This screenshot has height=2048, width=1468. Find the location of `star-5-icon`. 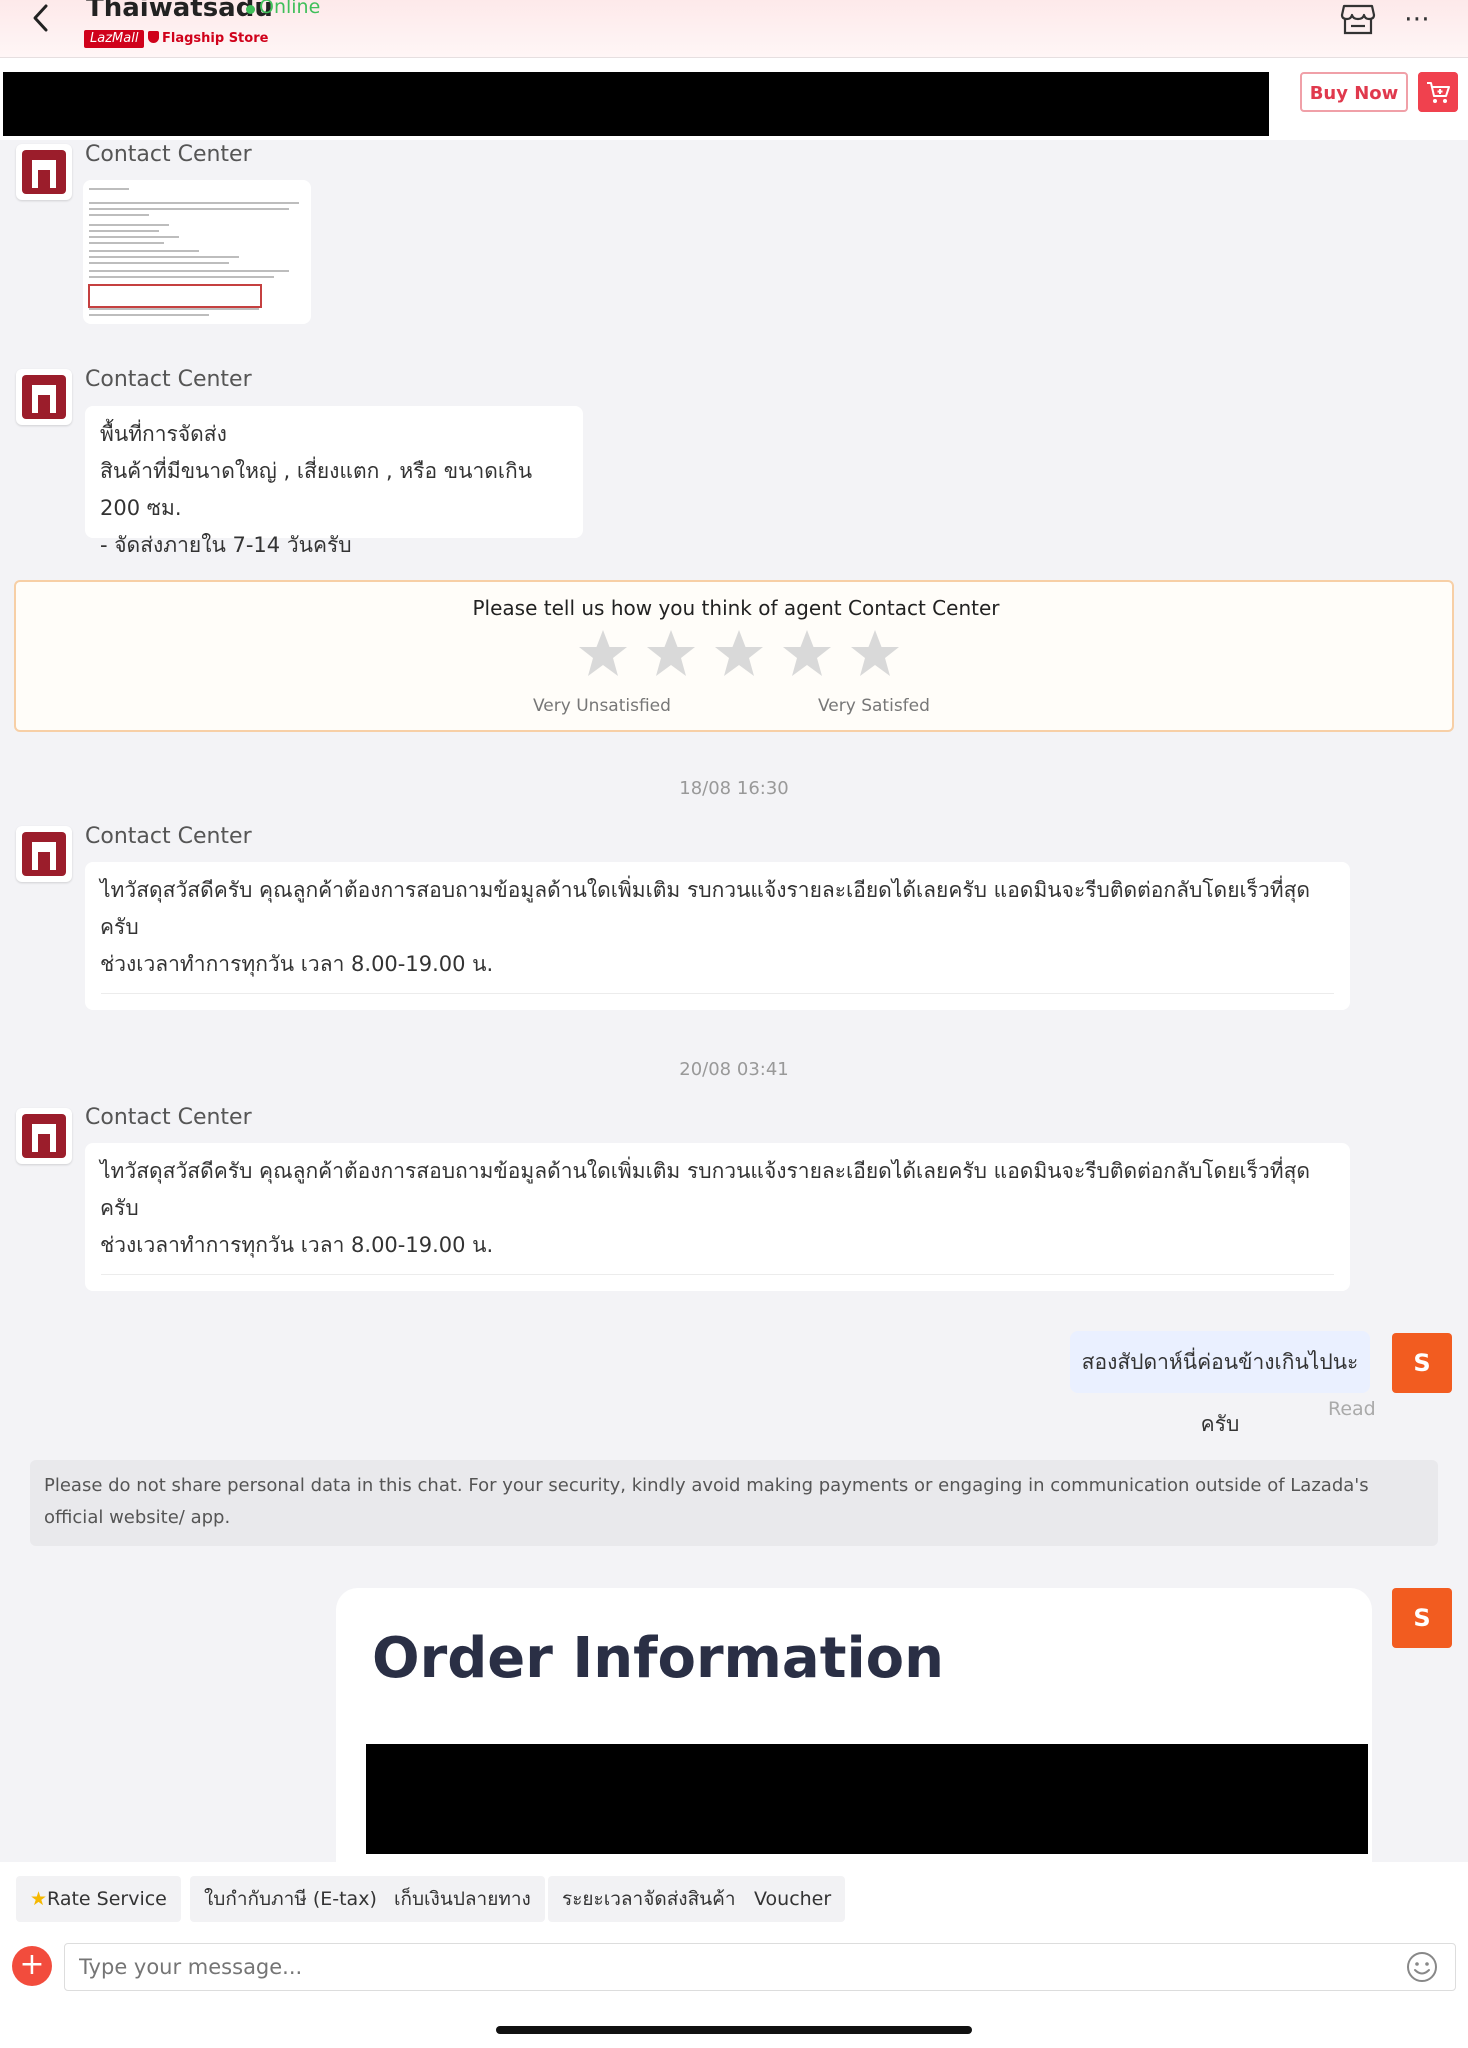

star-5-icon is located at coordinates (875, 654).